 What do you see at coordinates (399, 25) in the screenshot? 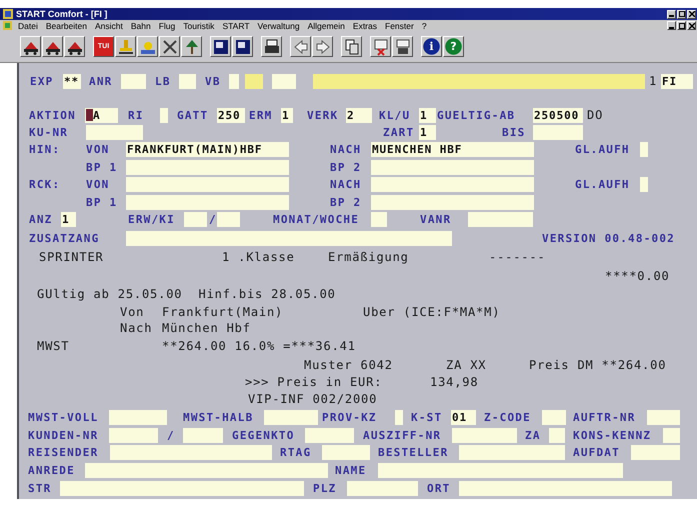
I see `menu-item: Fenster` at bounding box center [399, 25].